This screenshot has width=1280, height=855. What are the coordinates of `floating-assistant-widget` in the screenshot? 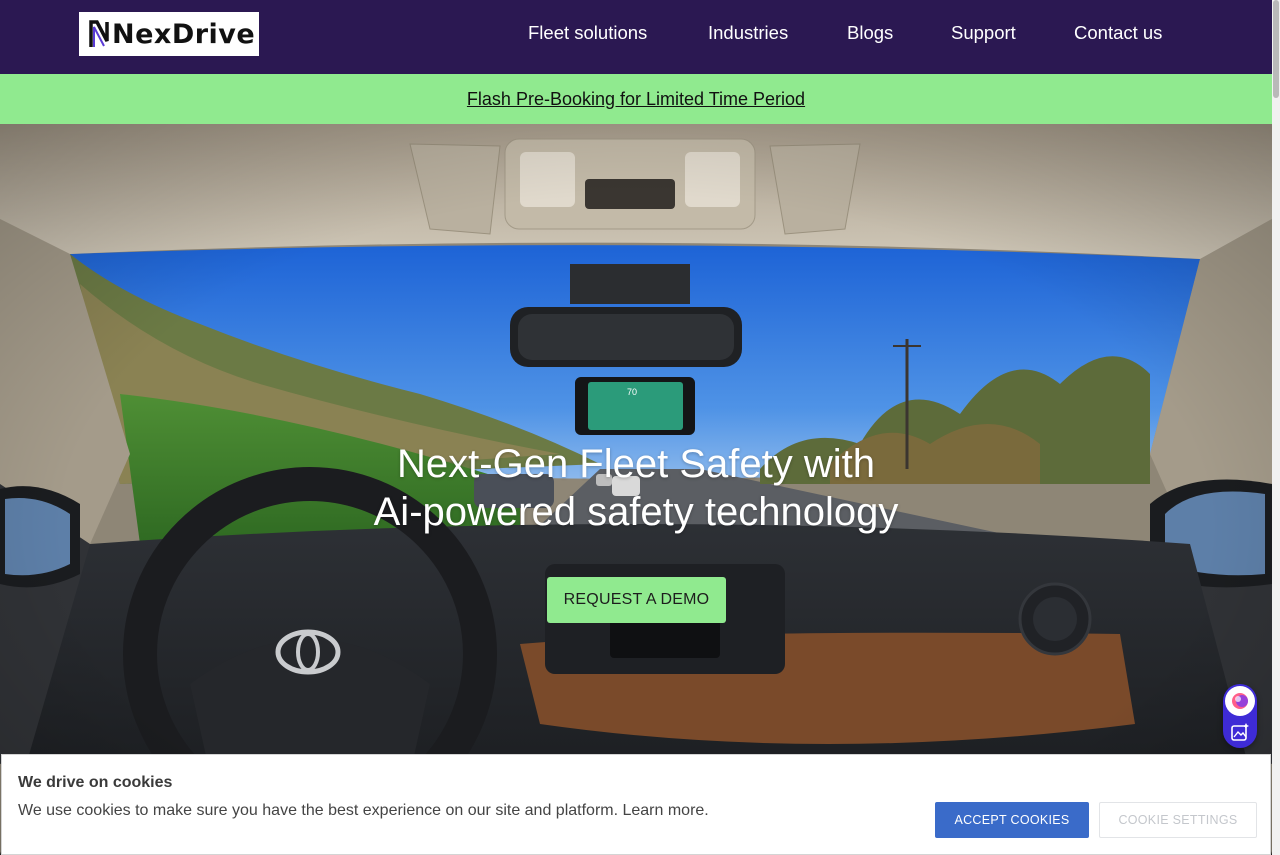 It's located at (1240, 716).